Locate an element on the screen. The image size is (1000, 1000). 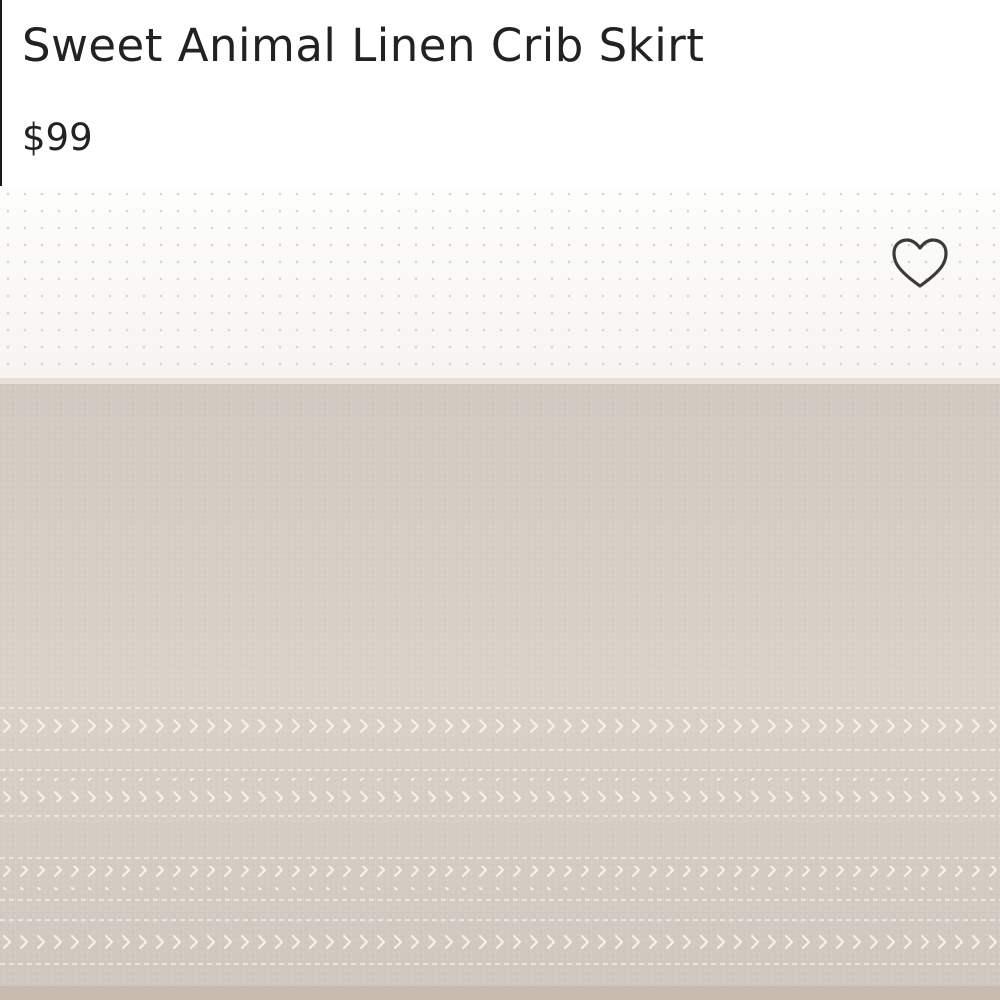
left-border is located at coordinates (1, 95).